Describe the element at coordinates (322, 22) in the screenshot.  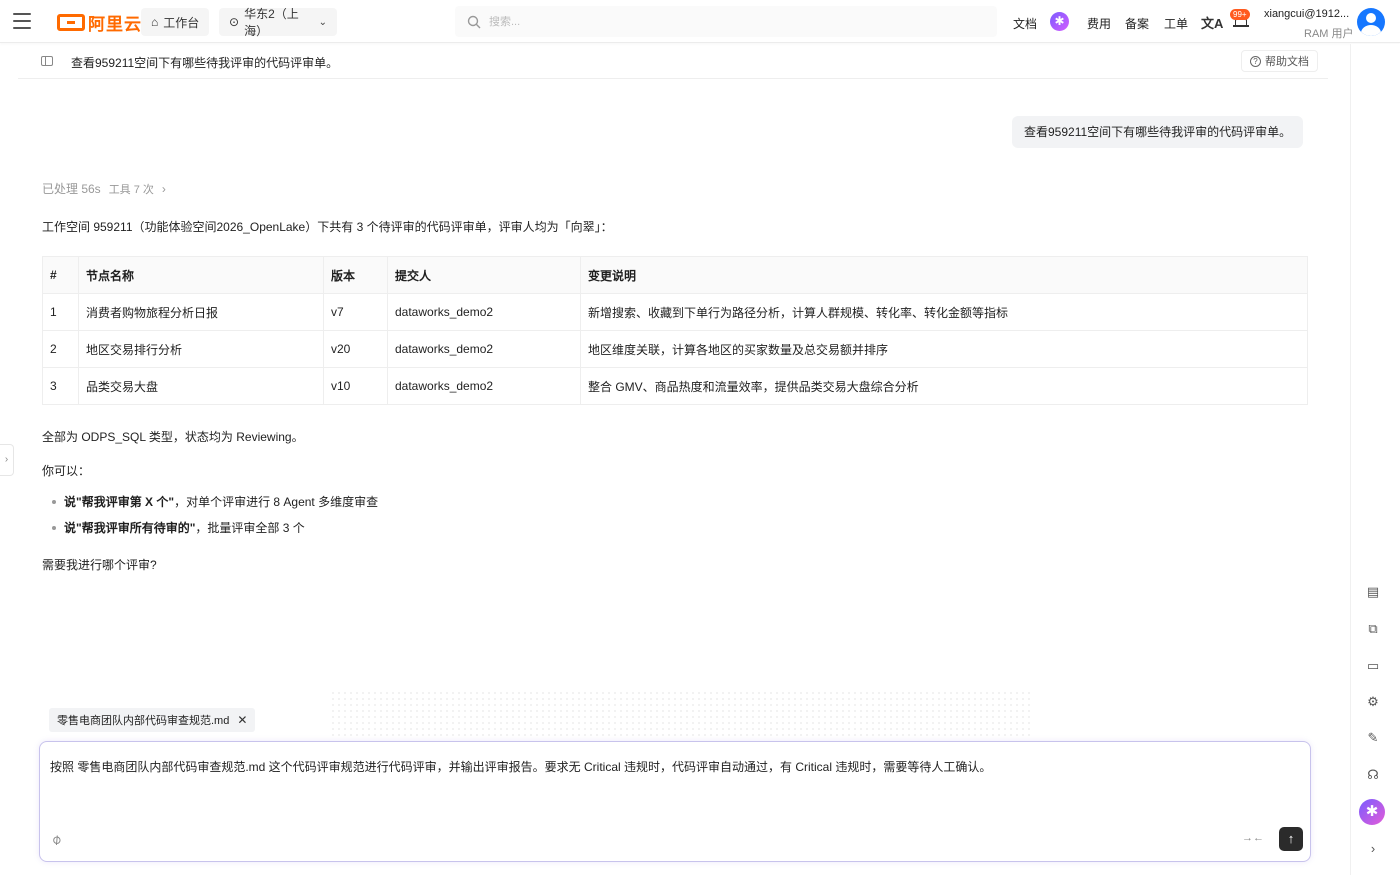
I see `chevron-down-icon: ⌄` at that location.